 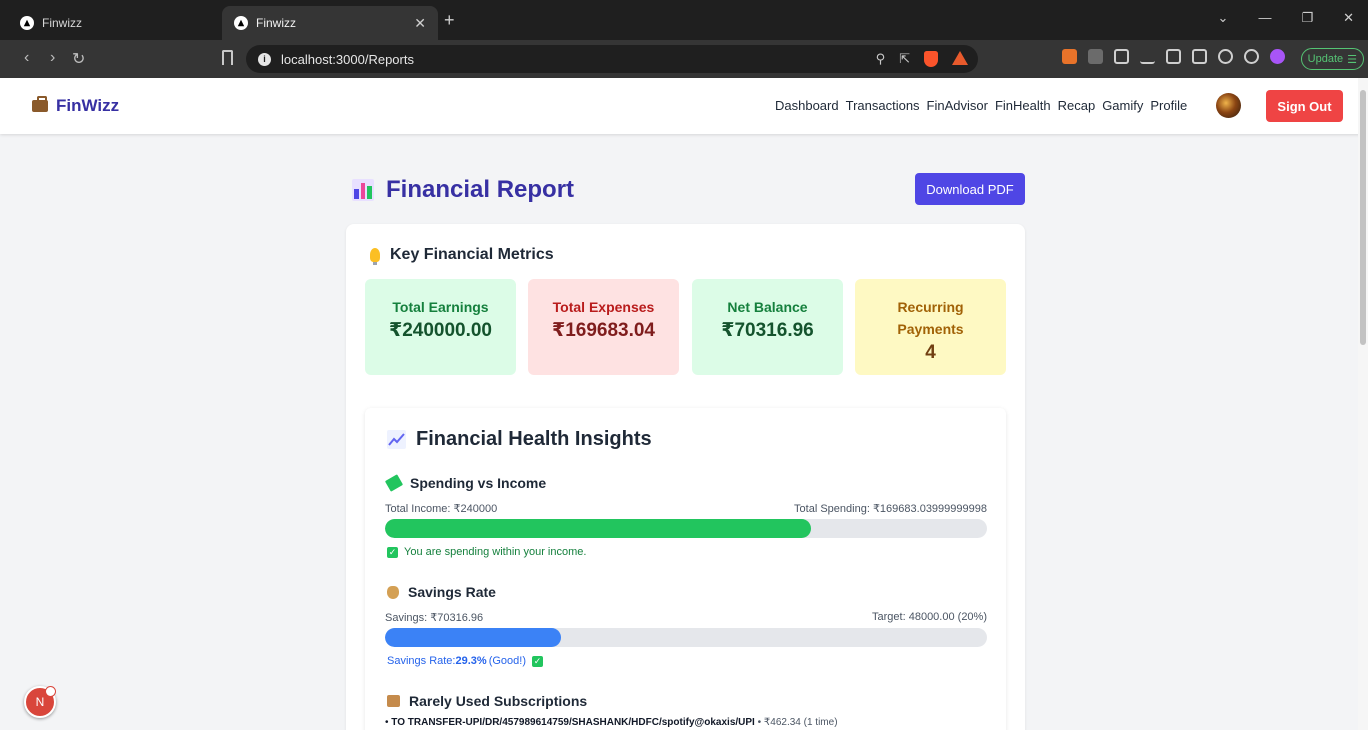 What do you see at coordinates (1307, 18) in the screenshot?
I see `restore-icon: ❐` at bounding box center [1307, 18].